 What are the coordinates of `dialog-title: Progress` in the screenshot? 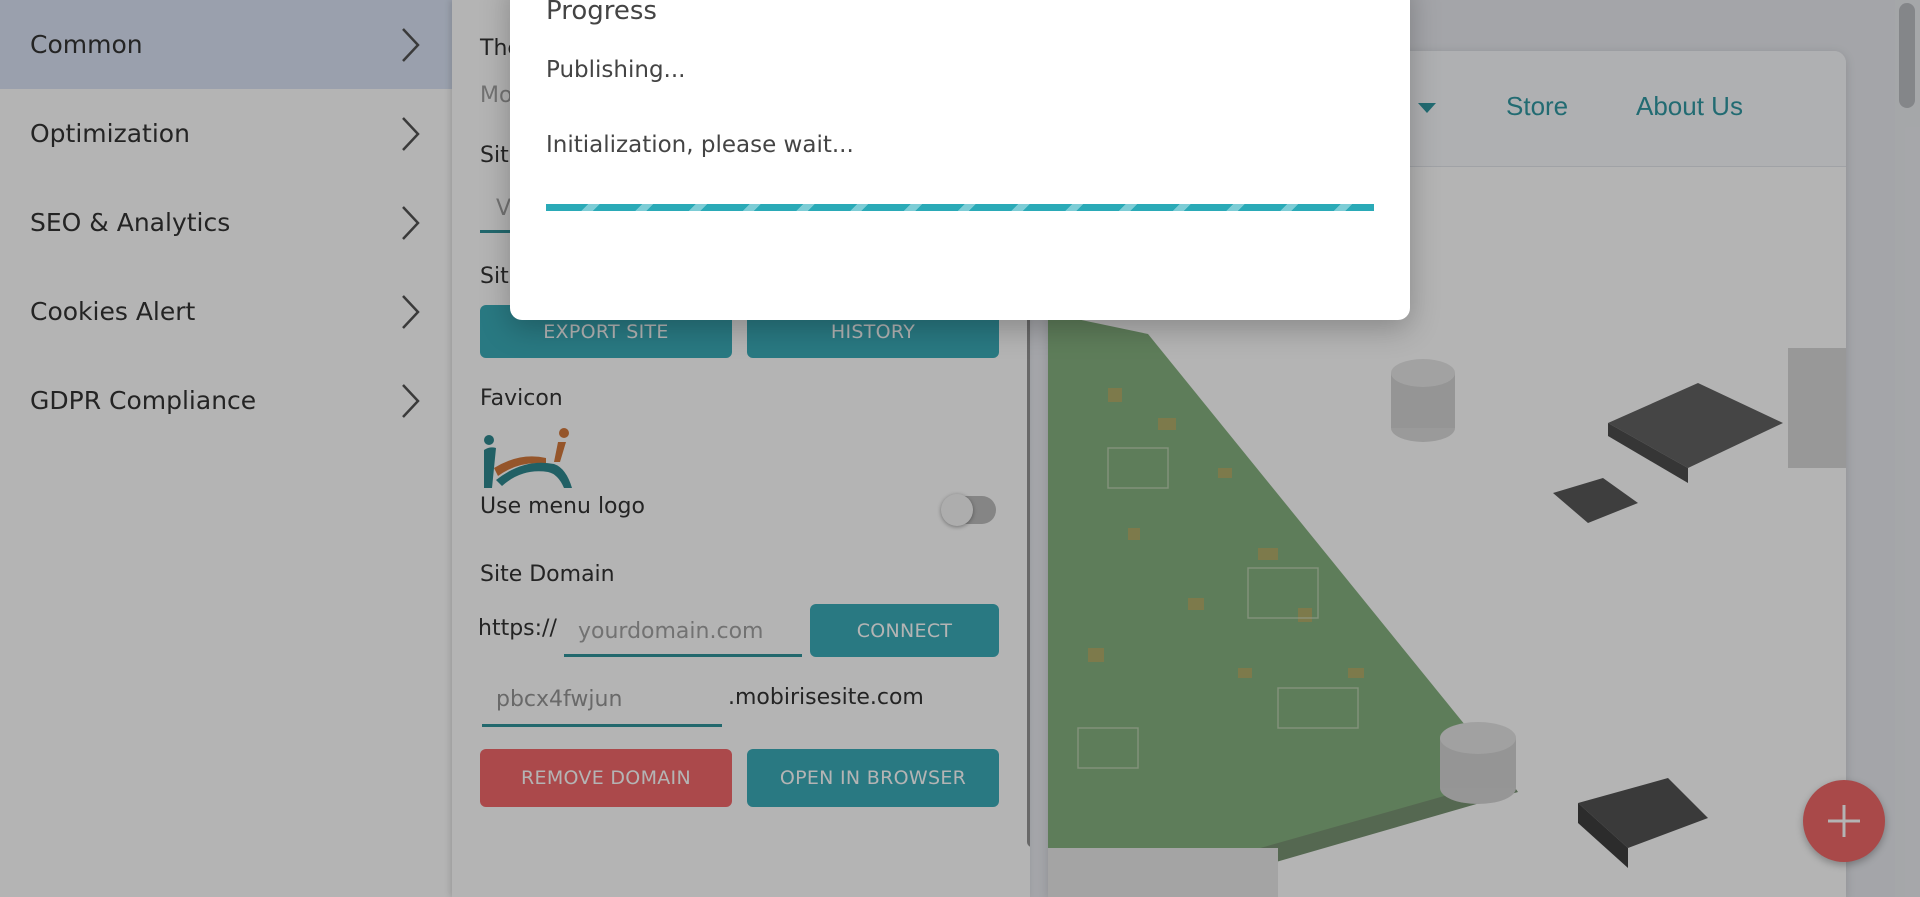 It's located at (601, 13).